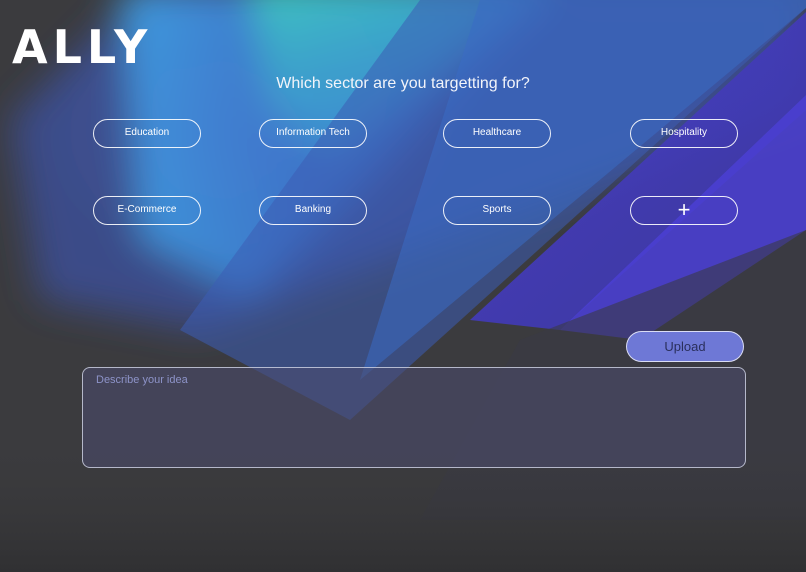  I want to click on upload-button: Upload, so click(685, 346).